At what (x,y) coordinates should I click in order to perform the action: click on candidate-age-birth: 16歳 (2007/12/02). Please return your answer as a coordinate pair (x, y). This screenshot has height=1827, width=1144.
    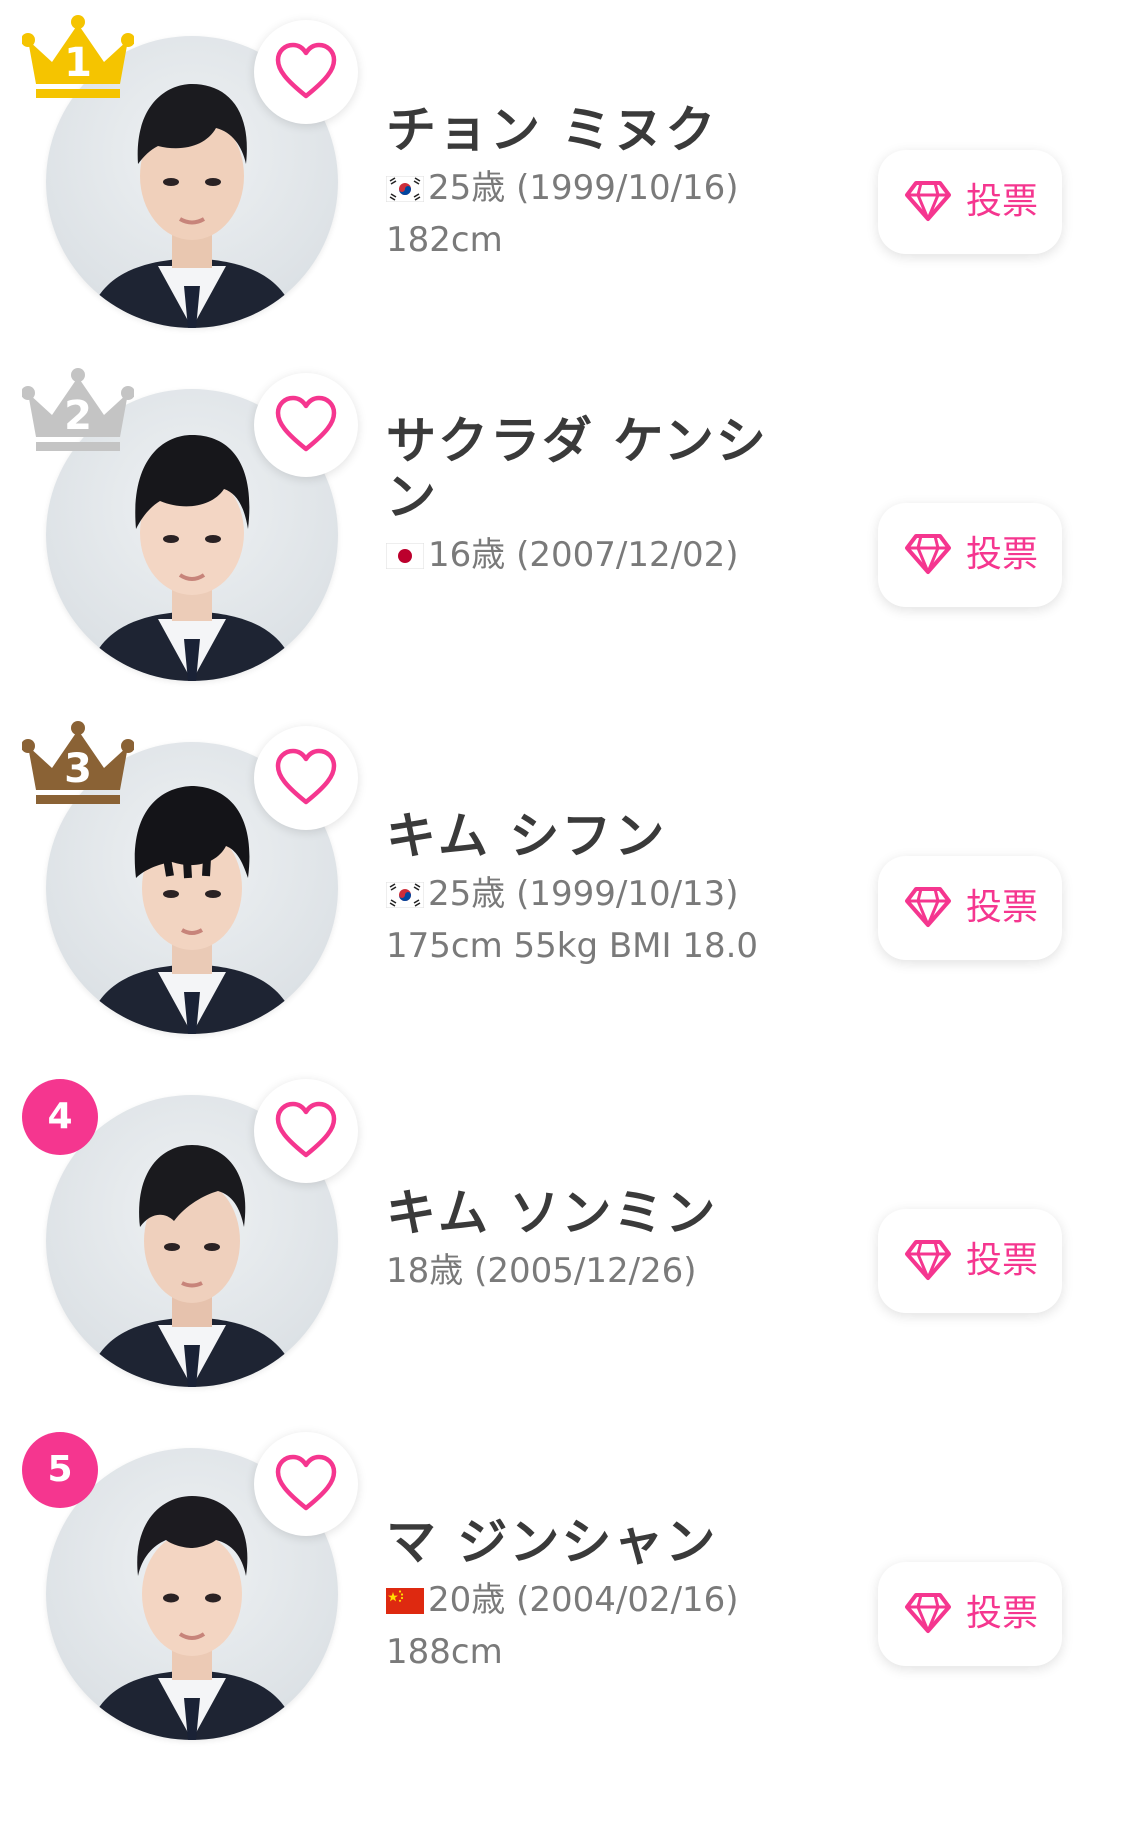
    Looking at the image, I should click on (586, 555).